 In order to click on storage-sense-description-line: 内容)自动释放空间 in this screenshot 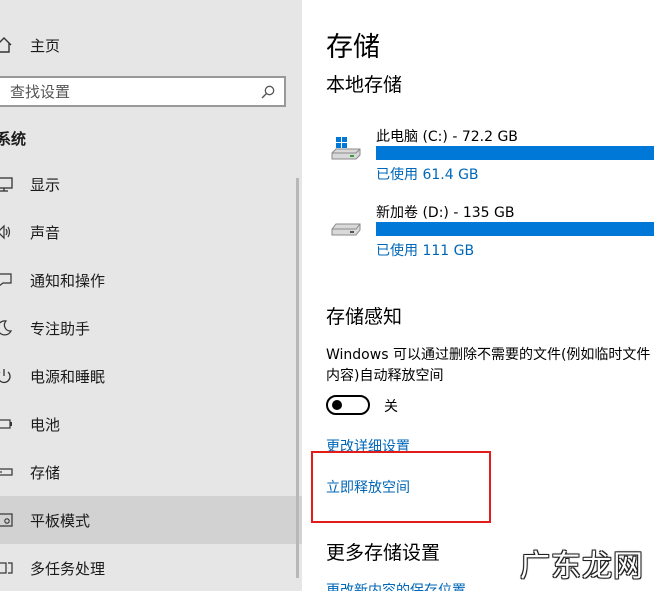, I will do `click(385, 376)`.